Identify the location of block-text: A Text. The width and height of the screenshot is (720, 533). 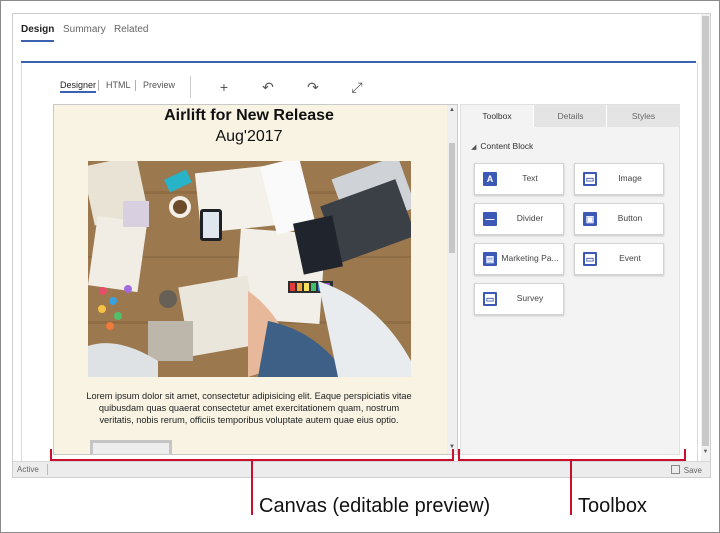
(519, 179).